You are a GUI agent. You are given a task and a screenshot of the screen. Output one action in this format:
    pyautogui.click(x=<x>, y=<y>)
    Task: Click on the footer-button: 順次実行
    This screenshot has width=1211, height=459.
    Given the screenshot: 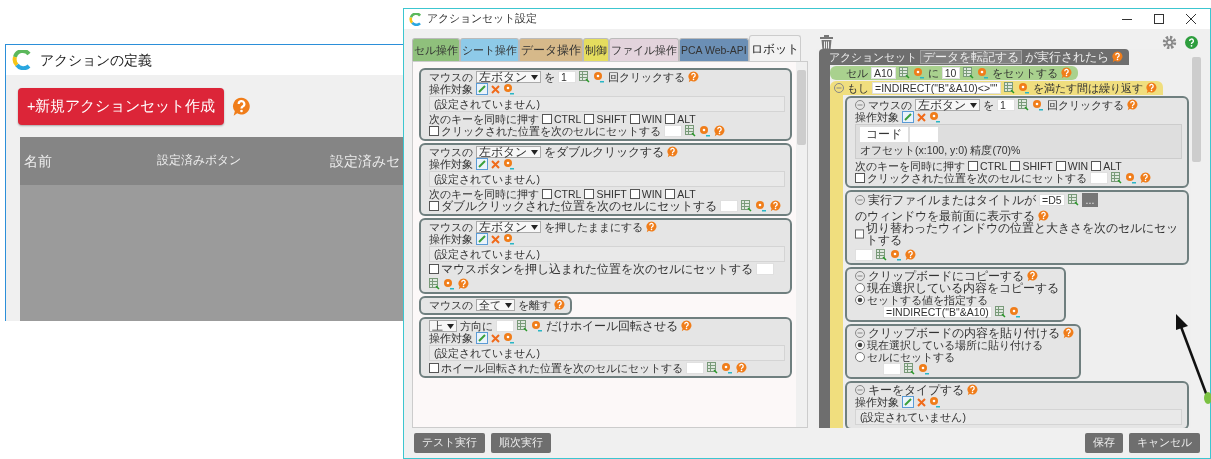 What is the action you would take?
    pyautogui.click(x=521, y=443)
    